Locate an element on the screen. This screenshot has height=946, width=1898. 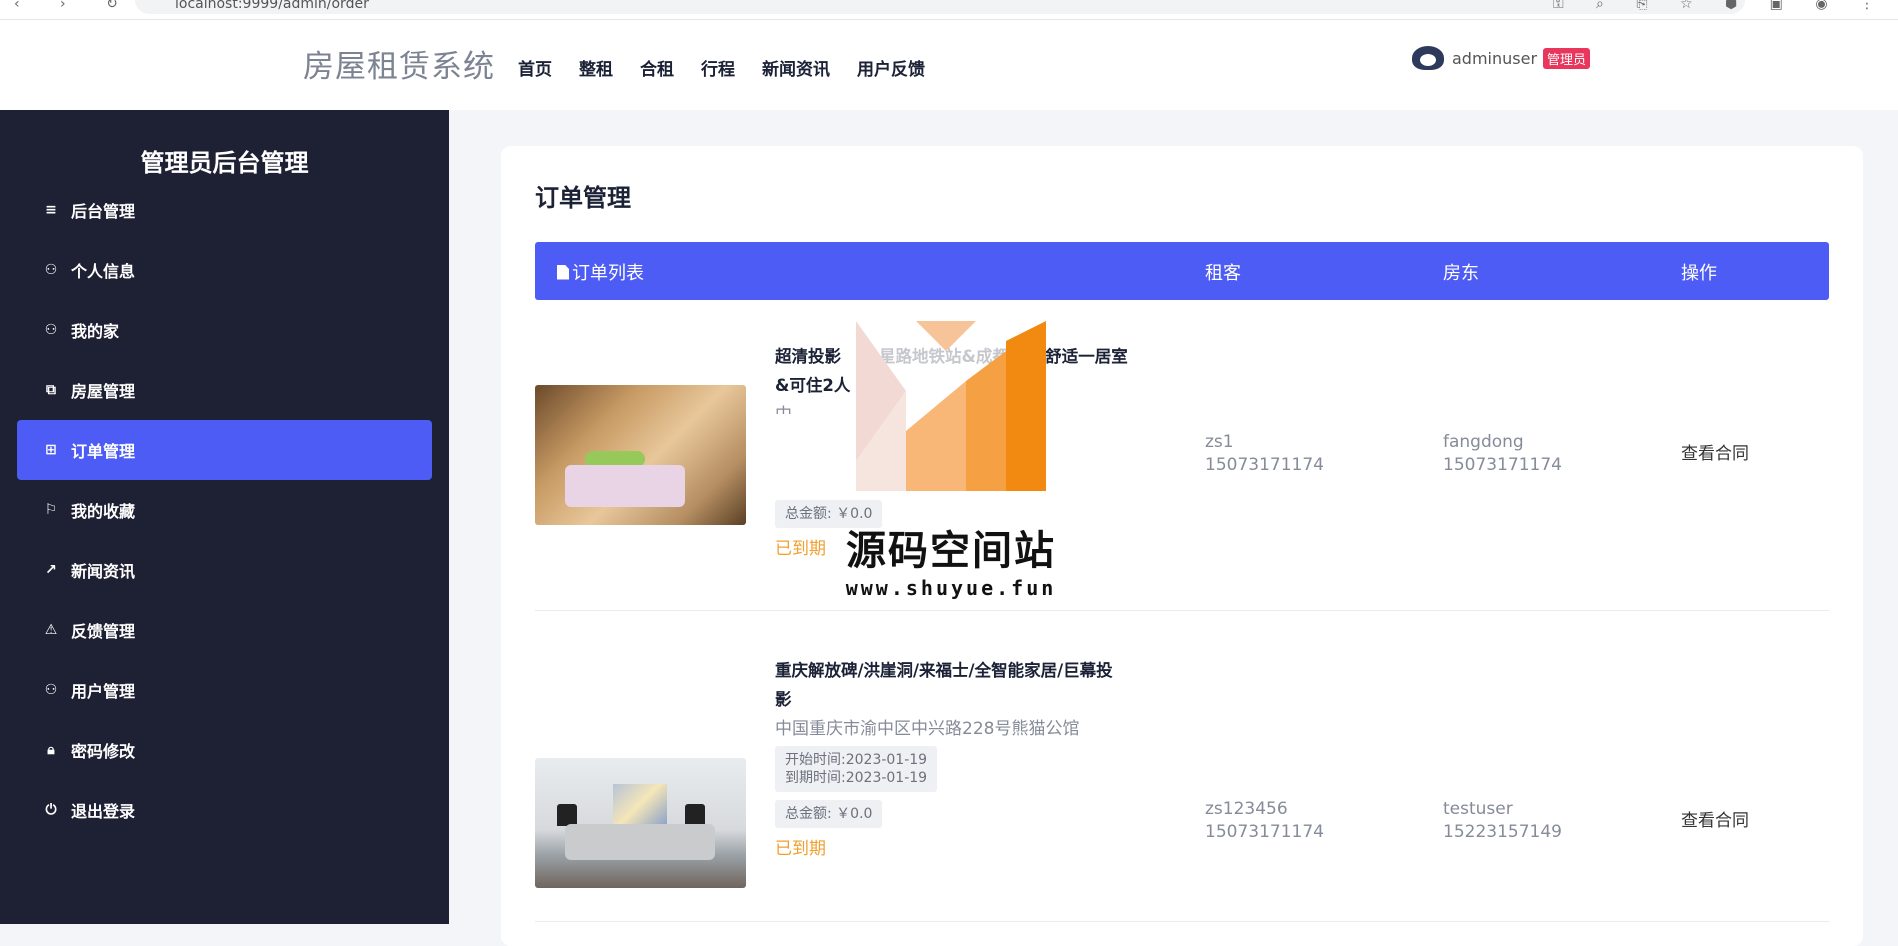
document-icon is located at coordinates (563, 272).